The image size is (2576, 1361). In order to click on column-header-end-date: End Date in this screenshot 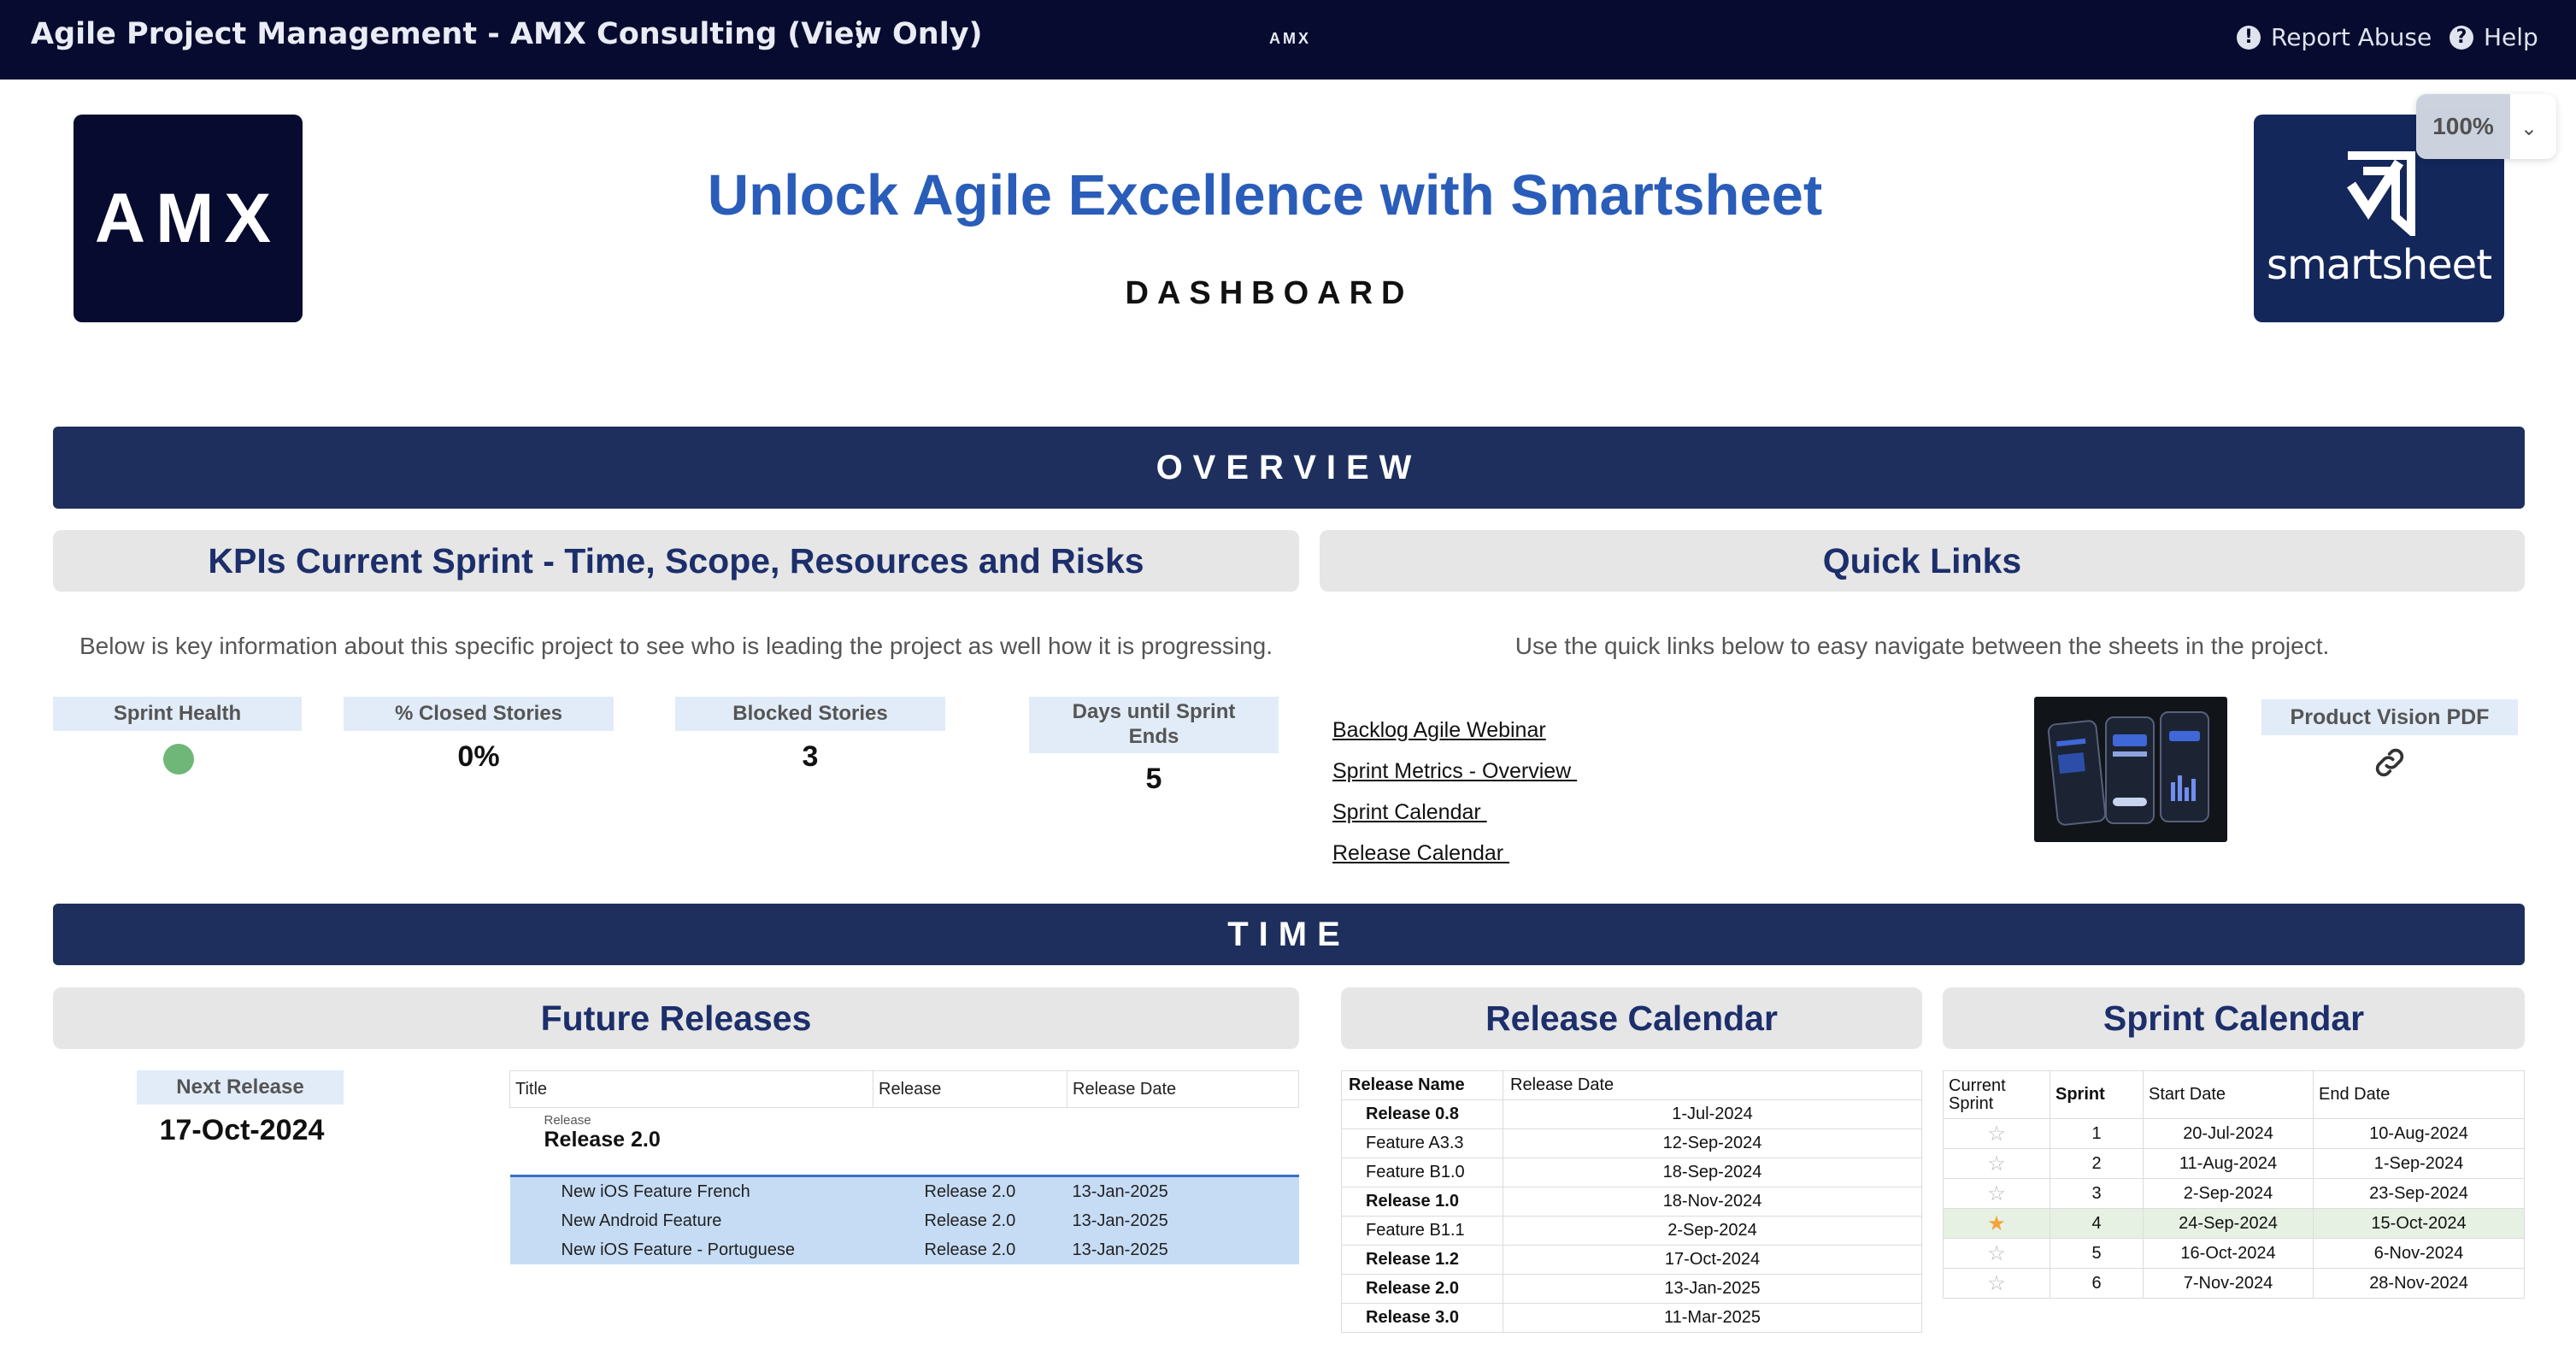, I will do `click(2419, 1094)`.